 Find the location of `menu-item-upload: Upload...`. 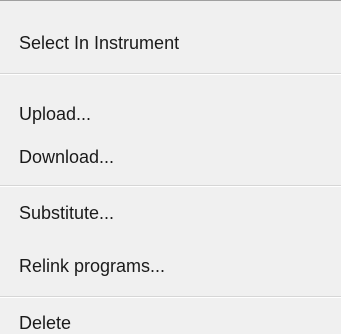

menu-item-upload: Upload... is located at coordinates (170, 114).